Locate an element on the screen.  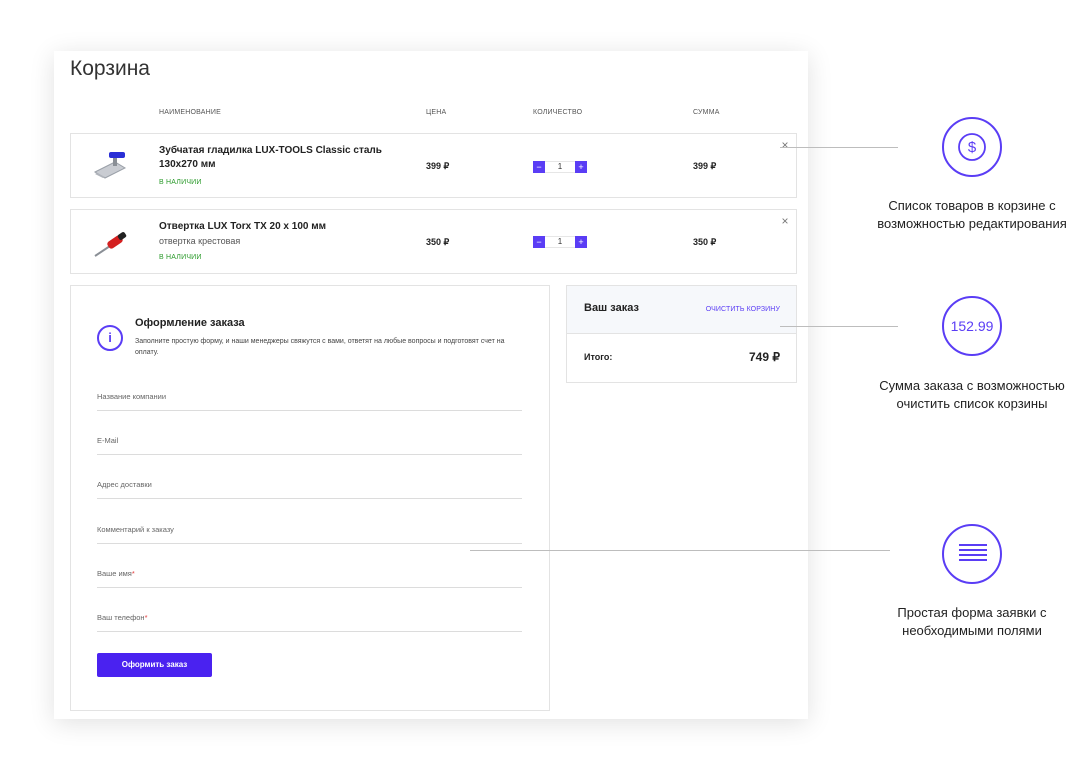
total-label: Итого: is located at coordinates (598, 357).